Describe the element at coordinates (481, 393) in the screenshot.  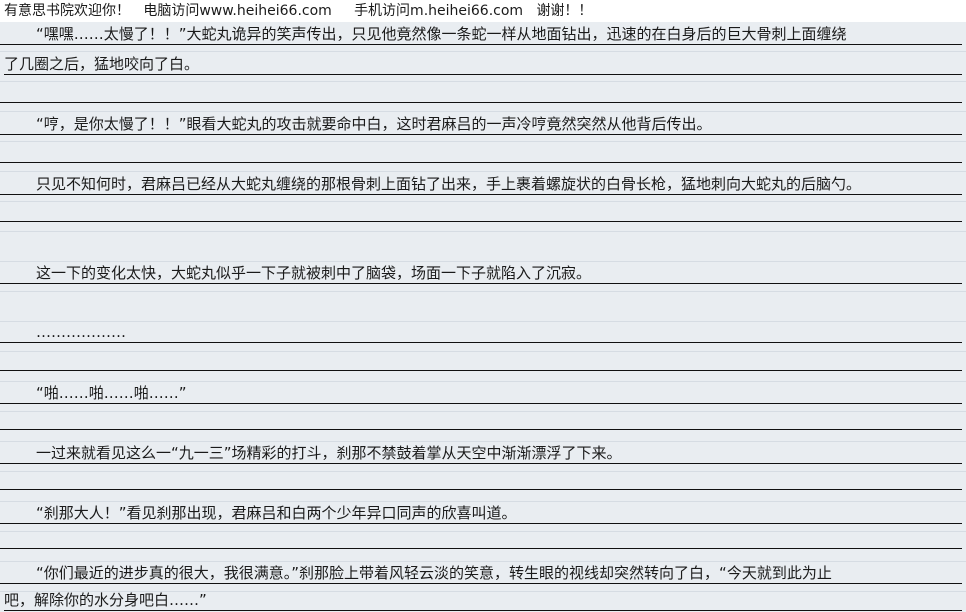
I see `paragraph-line-7: “啪……啪……啪……”` at that location.